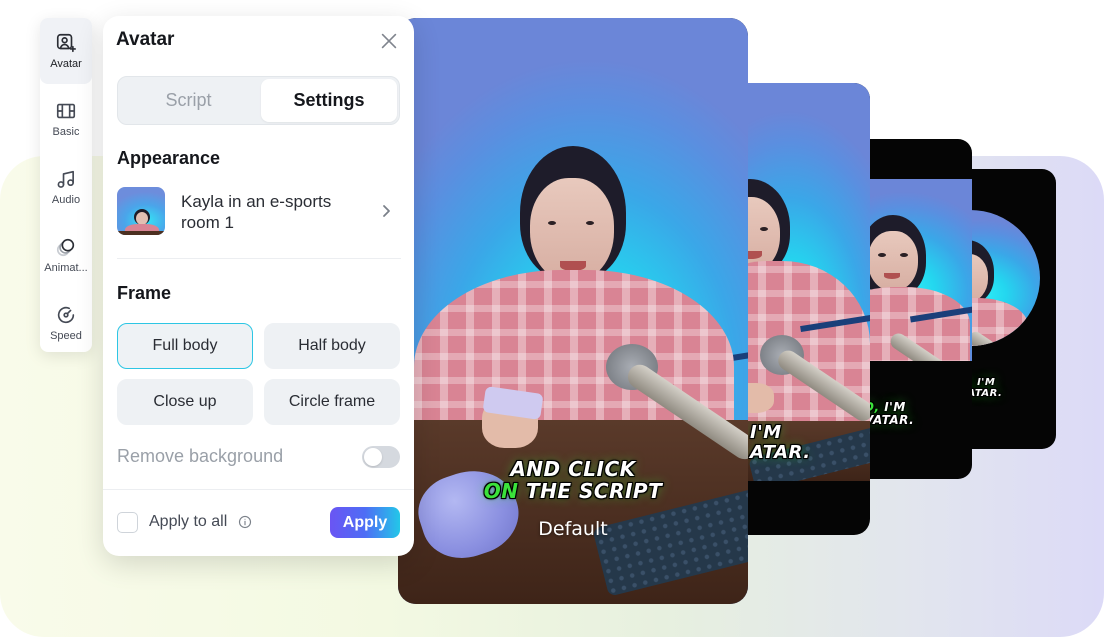 The height and width of the screenshot is (638, 1104). What do you see at coordinates (66, 336) in the screenshot?
I see `tool-label-speed: Speed` at bounding box center [66, 336].